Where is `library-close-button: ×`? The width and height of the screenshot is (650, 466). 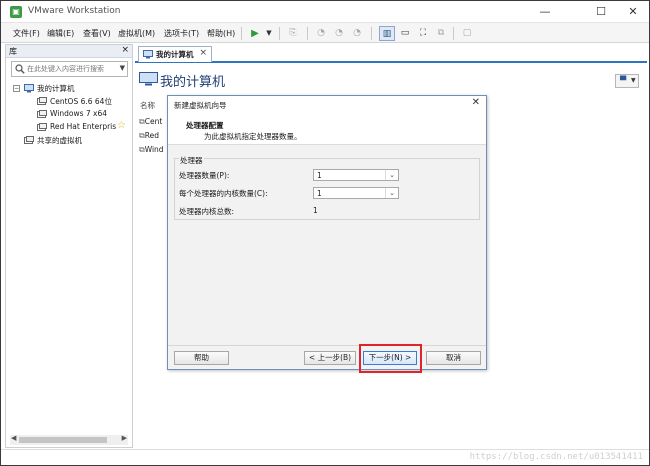
library-close-button: × is located at coordinates (125, 50).